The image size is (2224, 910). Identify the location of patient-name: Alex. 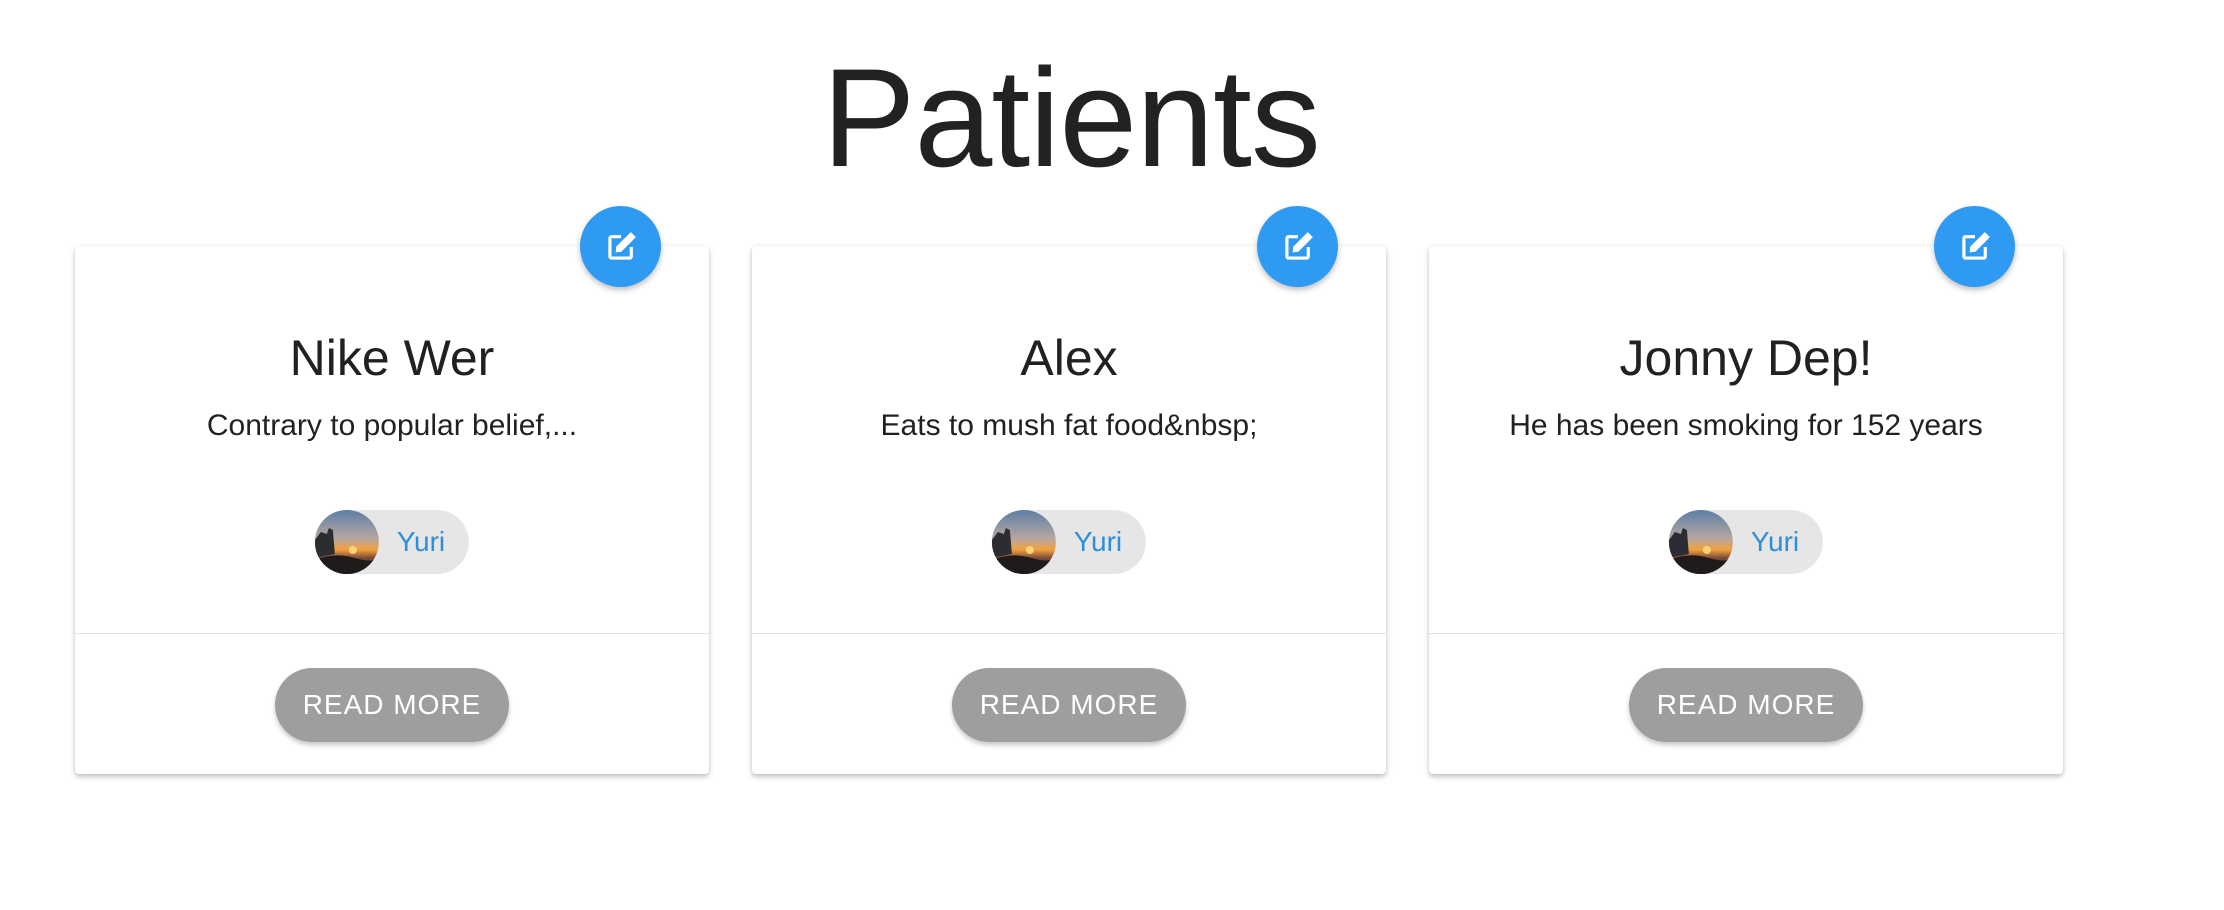
(1069, 358).